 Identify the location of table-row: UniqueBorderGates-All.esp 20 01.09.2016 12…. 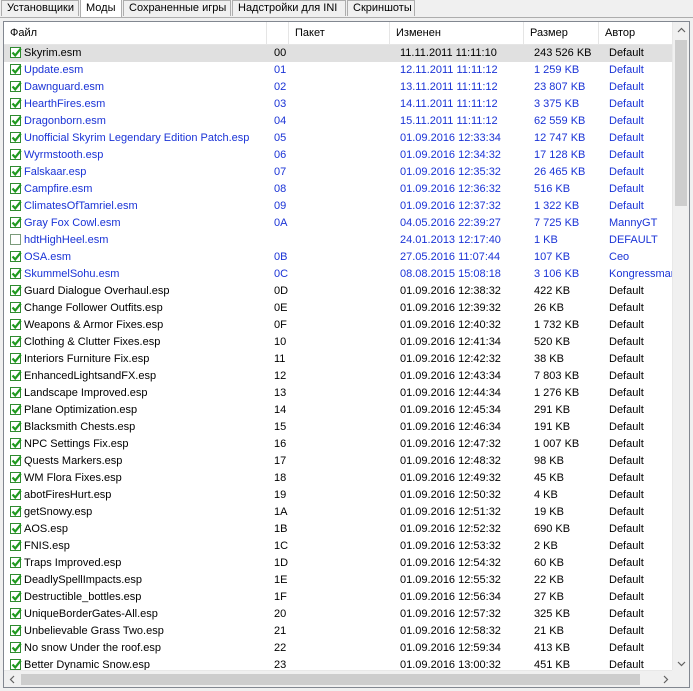
(339, 614).